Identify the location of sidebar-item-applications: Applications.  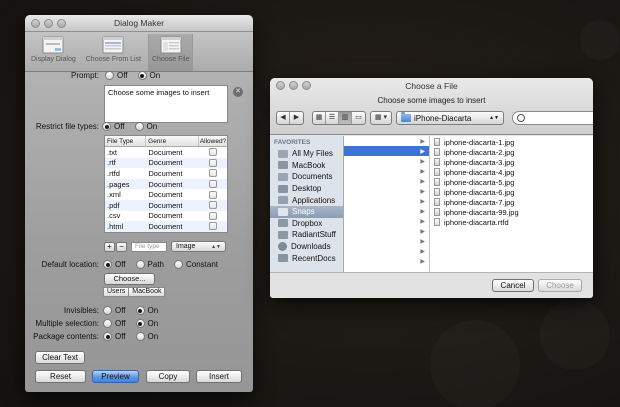
(306, 200).